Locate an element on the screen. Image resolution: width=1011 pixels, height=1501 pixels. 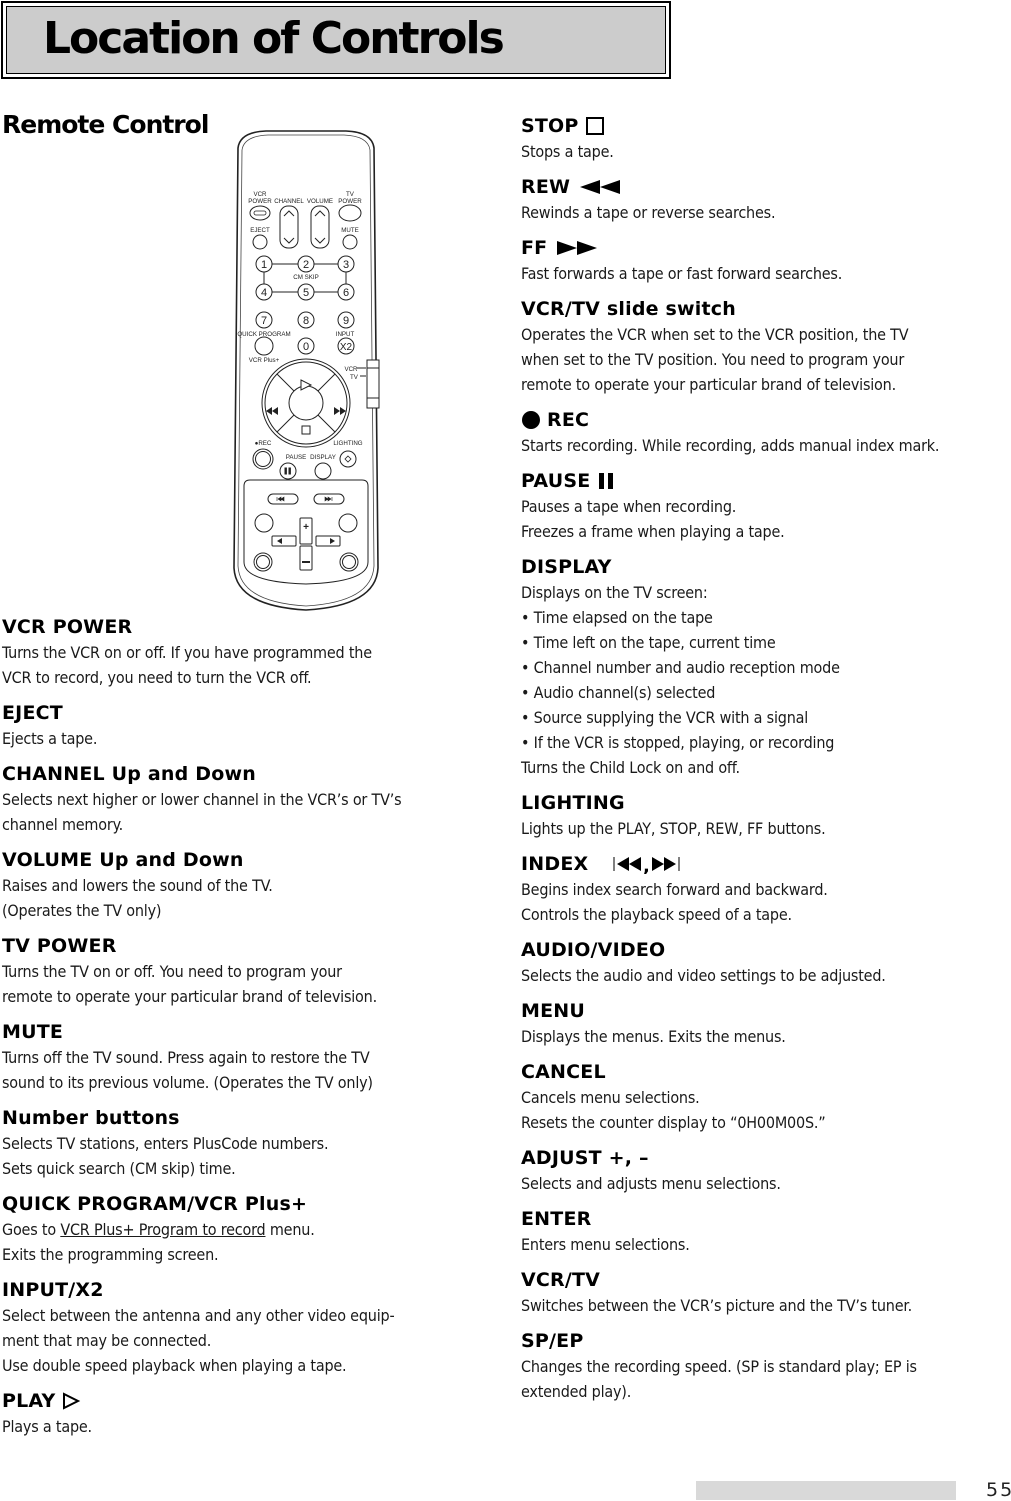
channel-rocker is located at coordinates (289, 227).